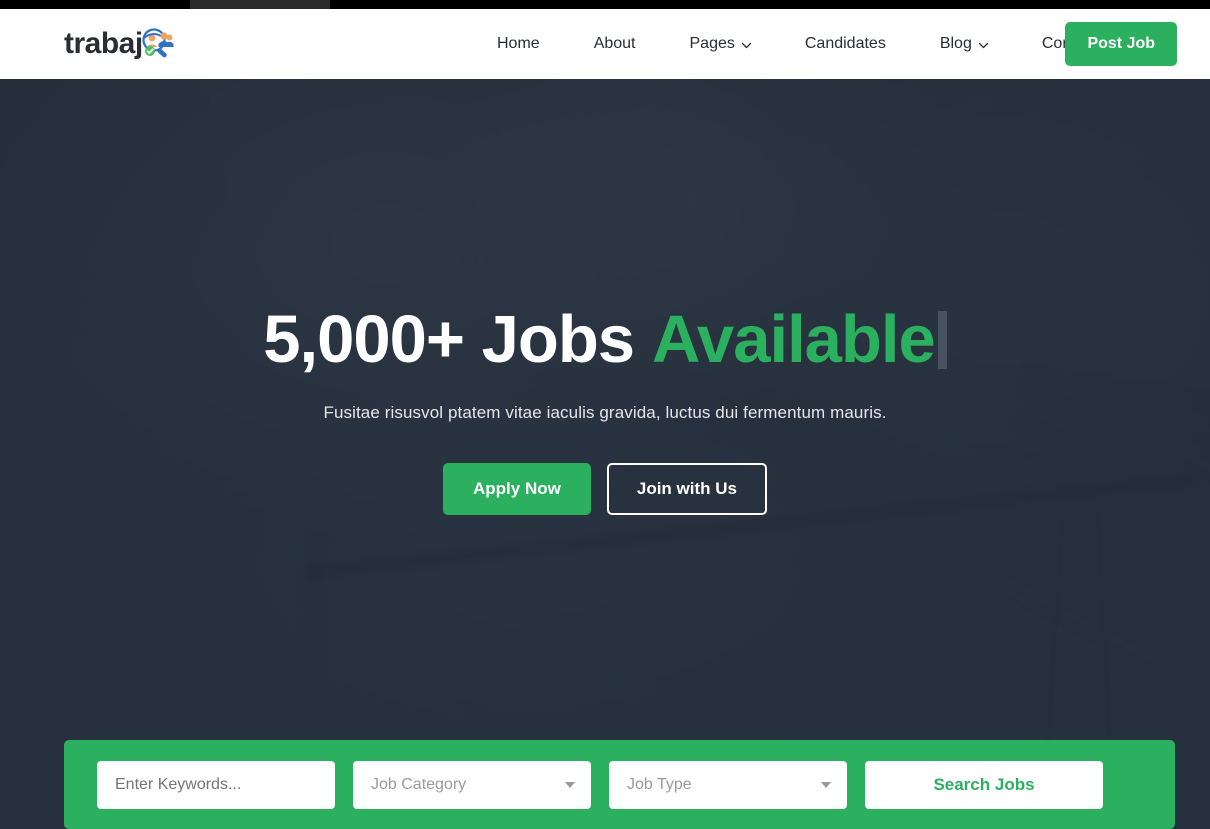 The image size is (1210, 829). I want to click on main-navigation: Home About Pages Candidates Blog Contact, so click(797, 44).